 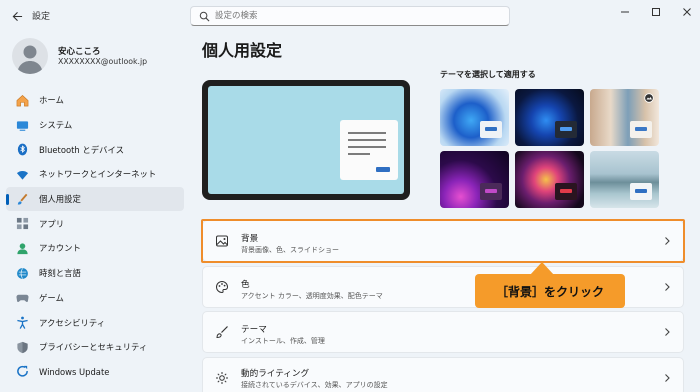 I want to click on minimize-icon, so click(x=625, y=12).